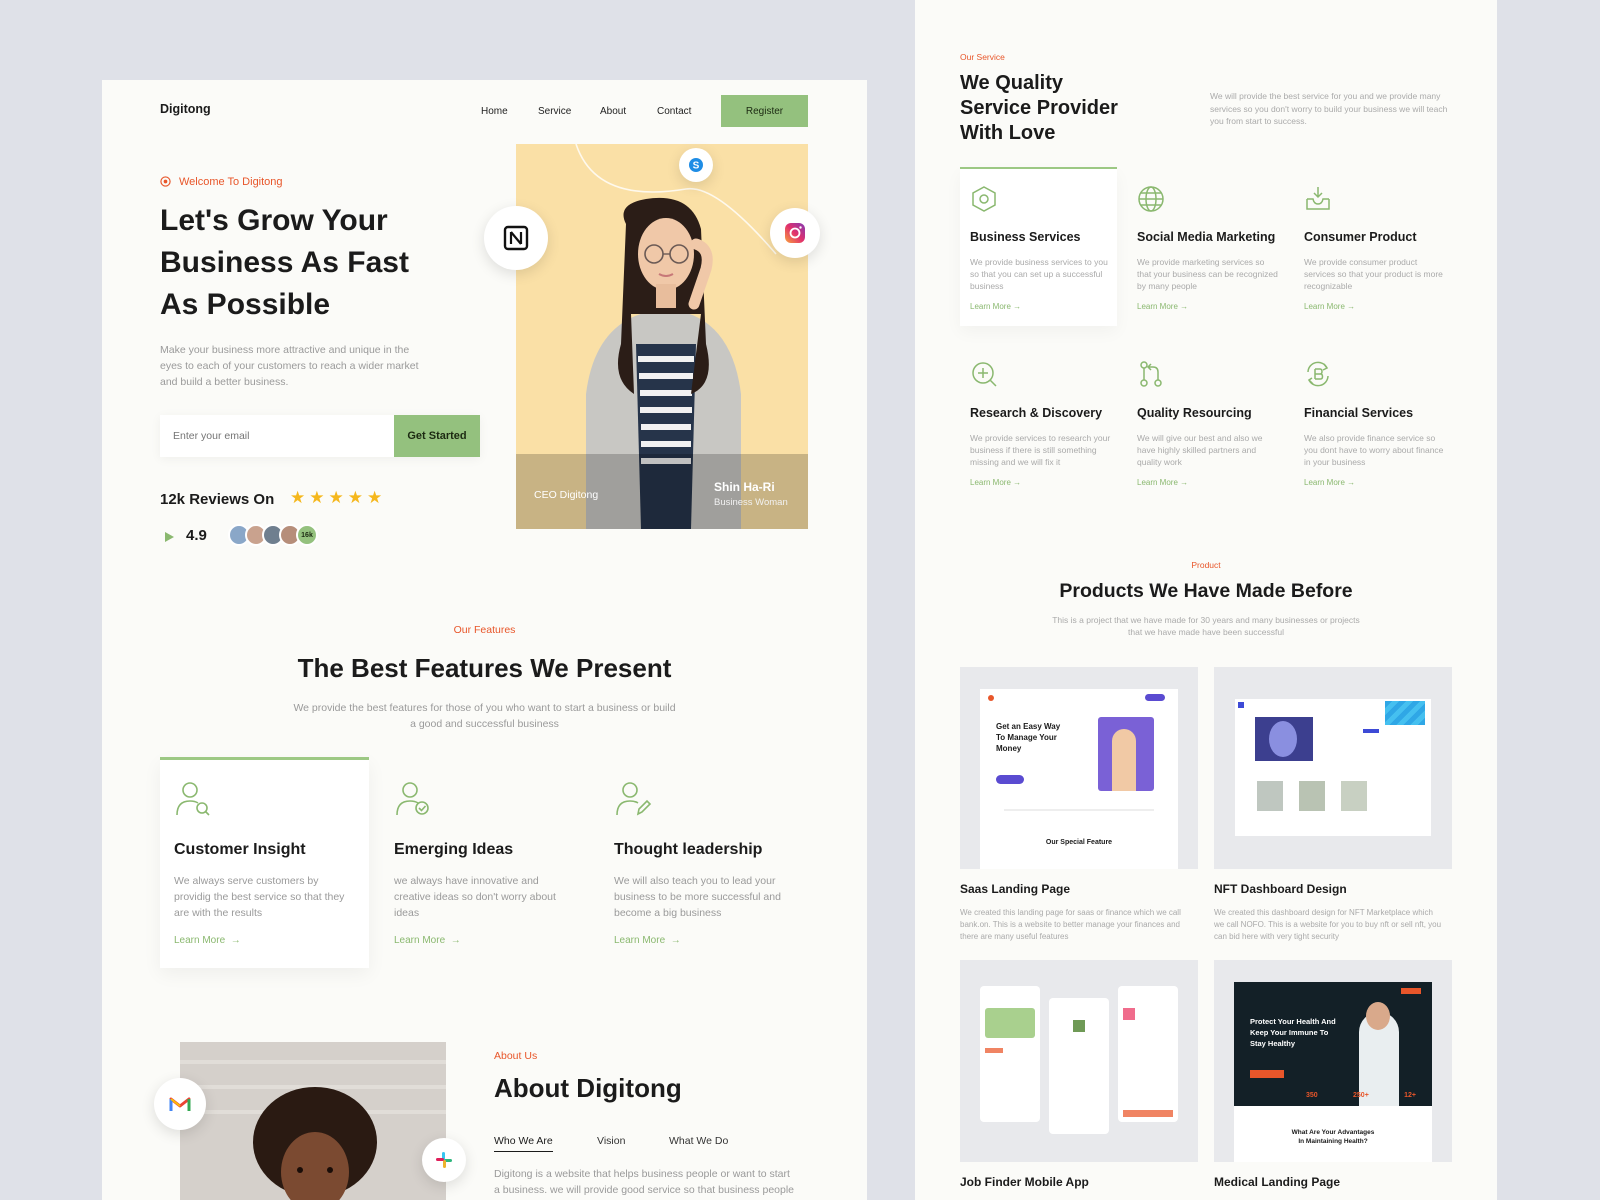 This screenshot has height=1200, width=1600. What do you see at coordinates (764, 111) in the screenshot?
I see `register-button: Register` at bounding box center [764, 111].